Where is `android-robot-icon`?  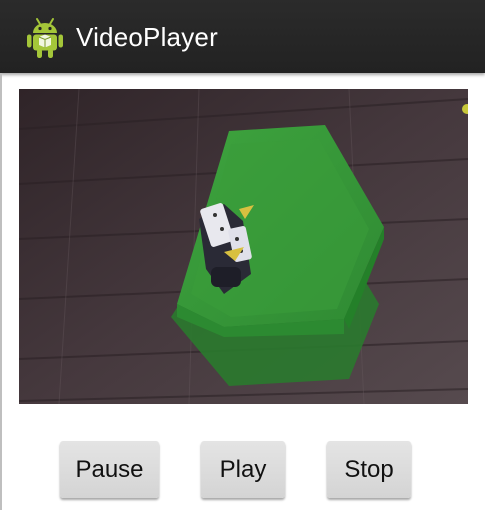 android-robot-icon is located at coordinates (45, 38).